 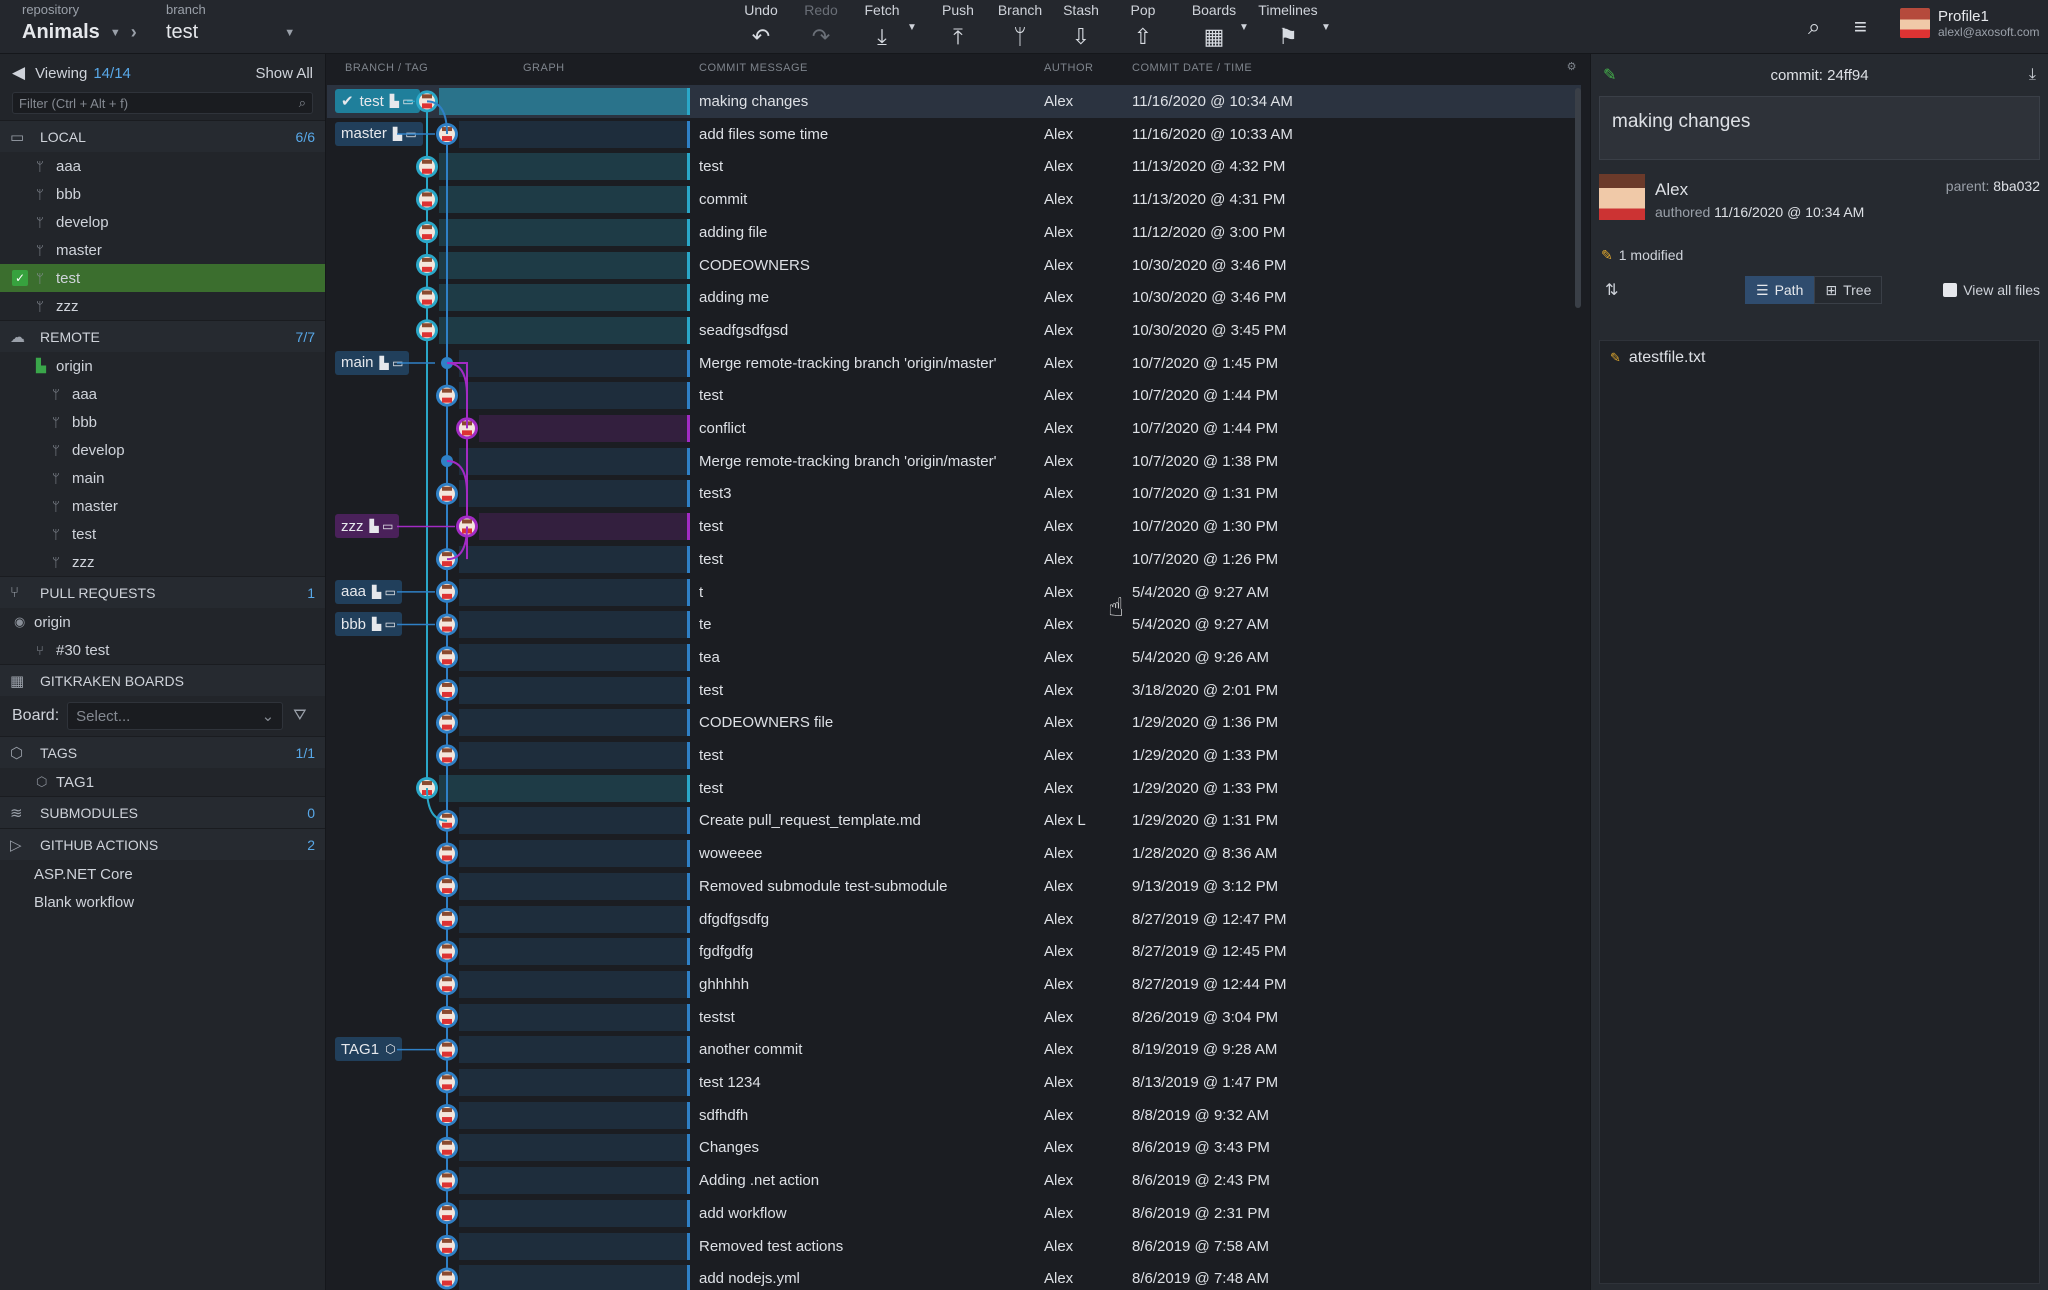 What do you see at coordinates (2032, 75) in the screenshot?
I see `download-icon: ⤓` at bounding box center [2032, 75].